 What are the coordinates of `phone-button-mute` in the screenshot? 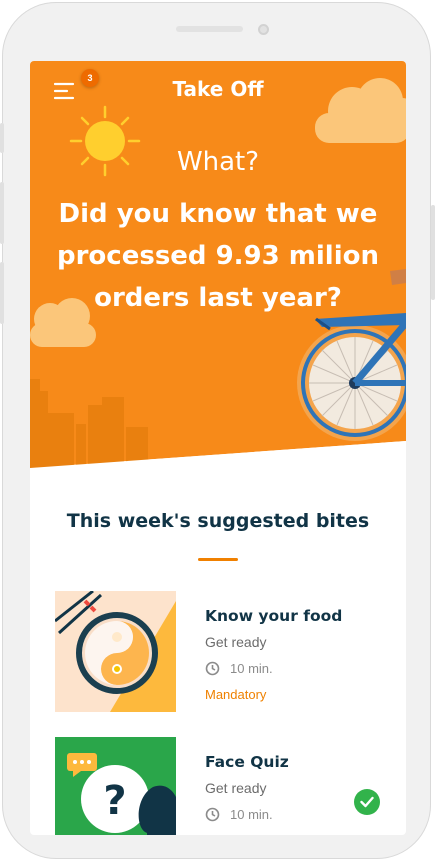 It's located at (2, 138).